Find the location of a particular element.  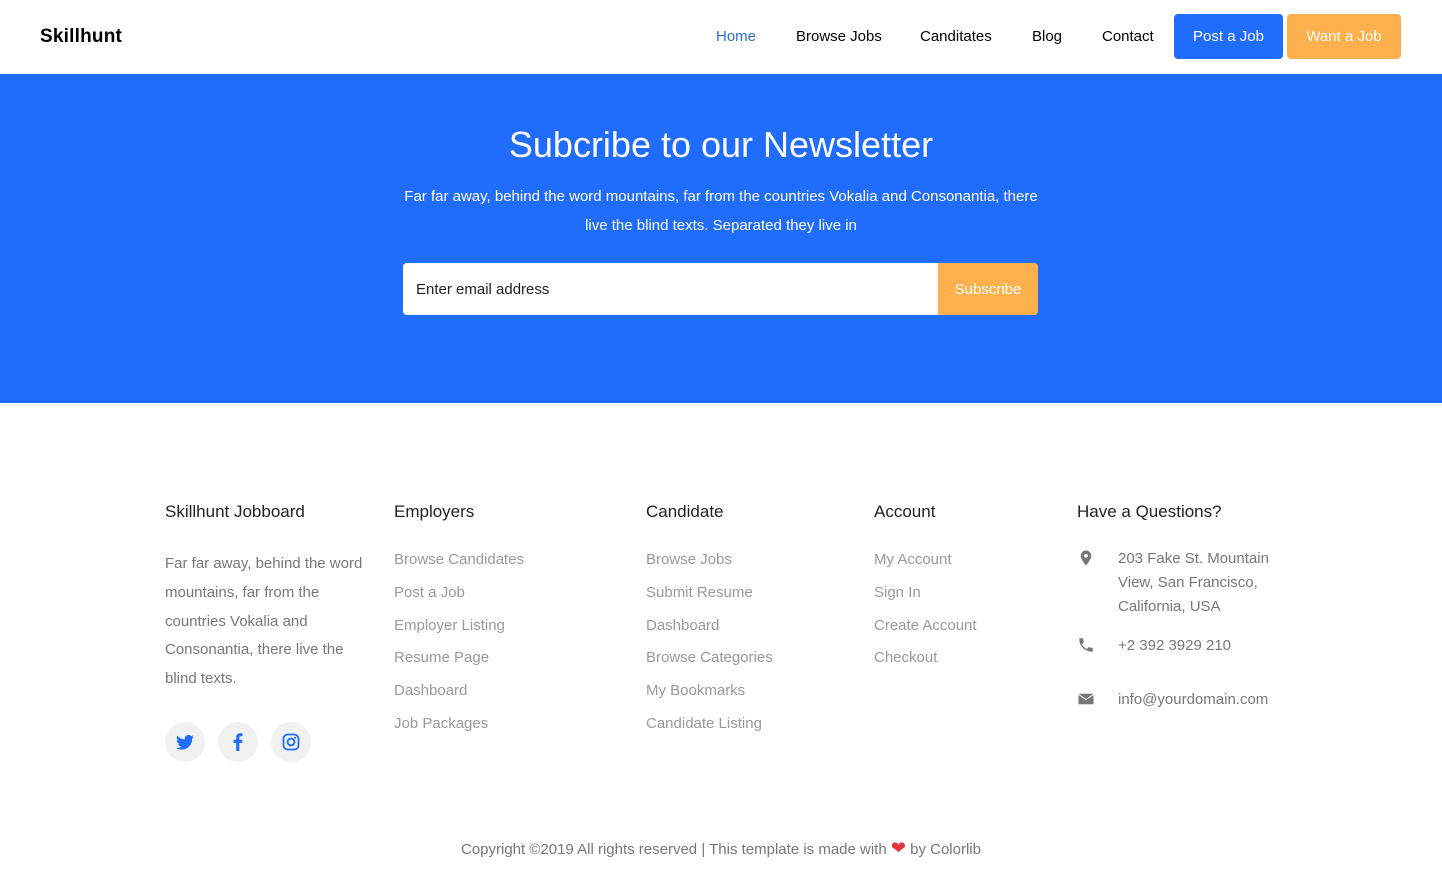

nav-canditates-link: Canditates is located at coordinates (956, 36).